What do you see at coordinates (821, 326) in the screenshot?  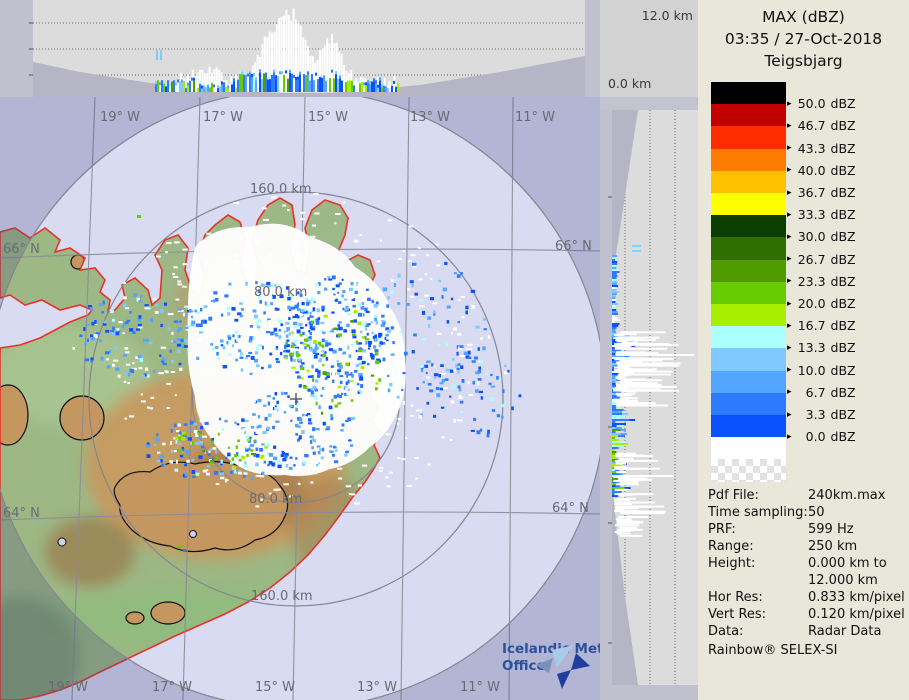 I see `scale-entry-label: ▸ 16.7 dBZ` at bounding box center [821, 326].